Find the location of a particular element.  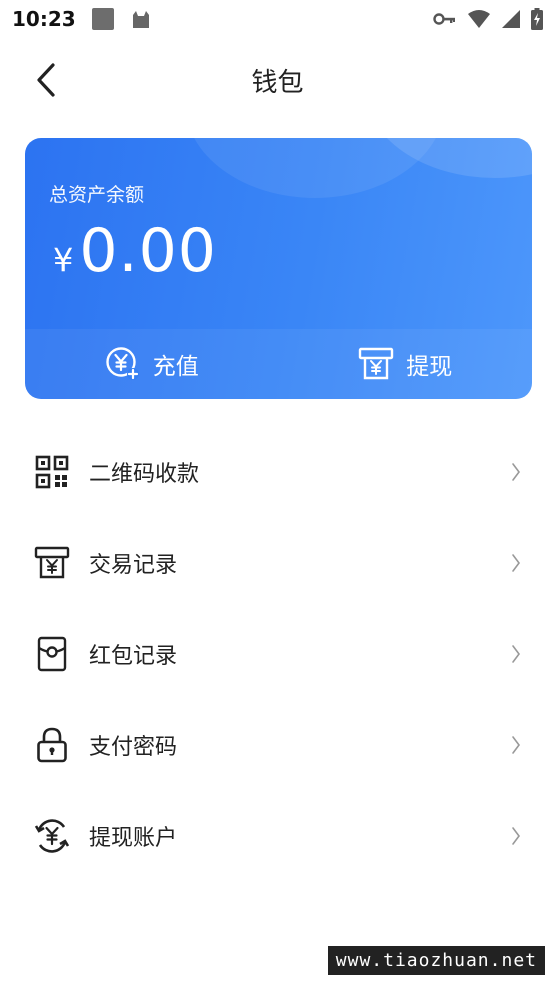

withdraw-button: 提现 is located at coordinates (406, 364).